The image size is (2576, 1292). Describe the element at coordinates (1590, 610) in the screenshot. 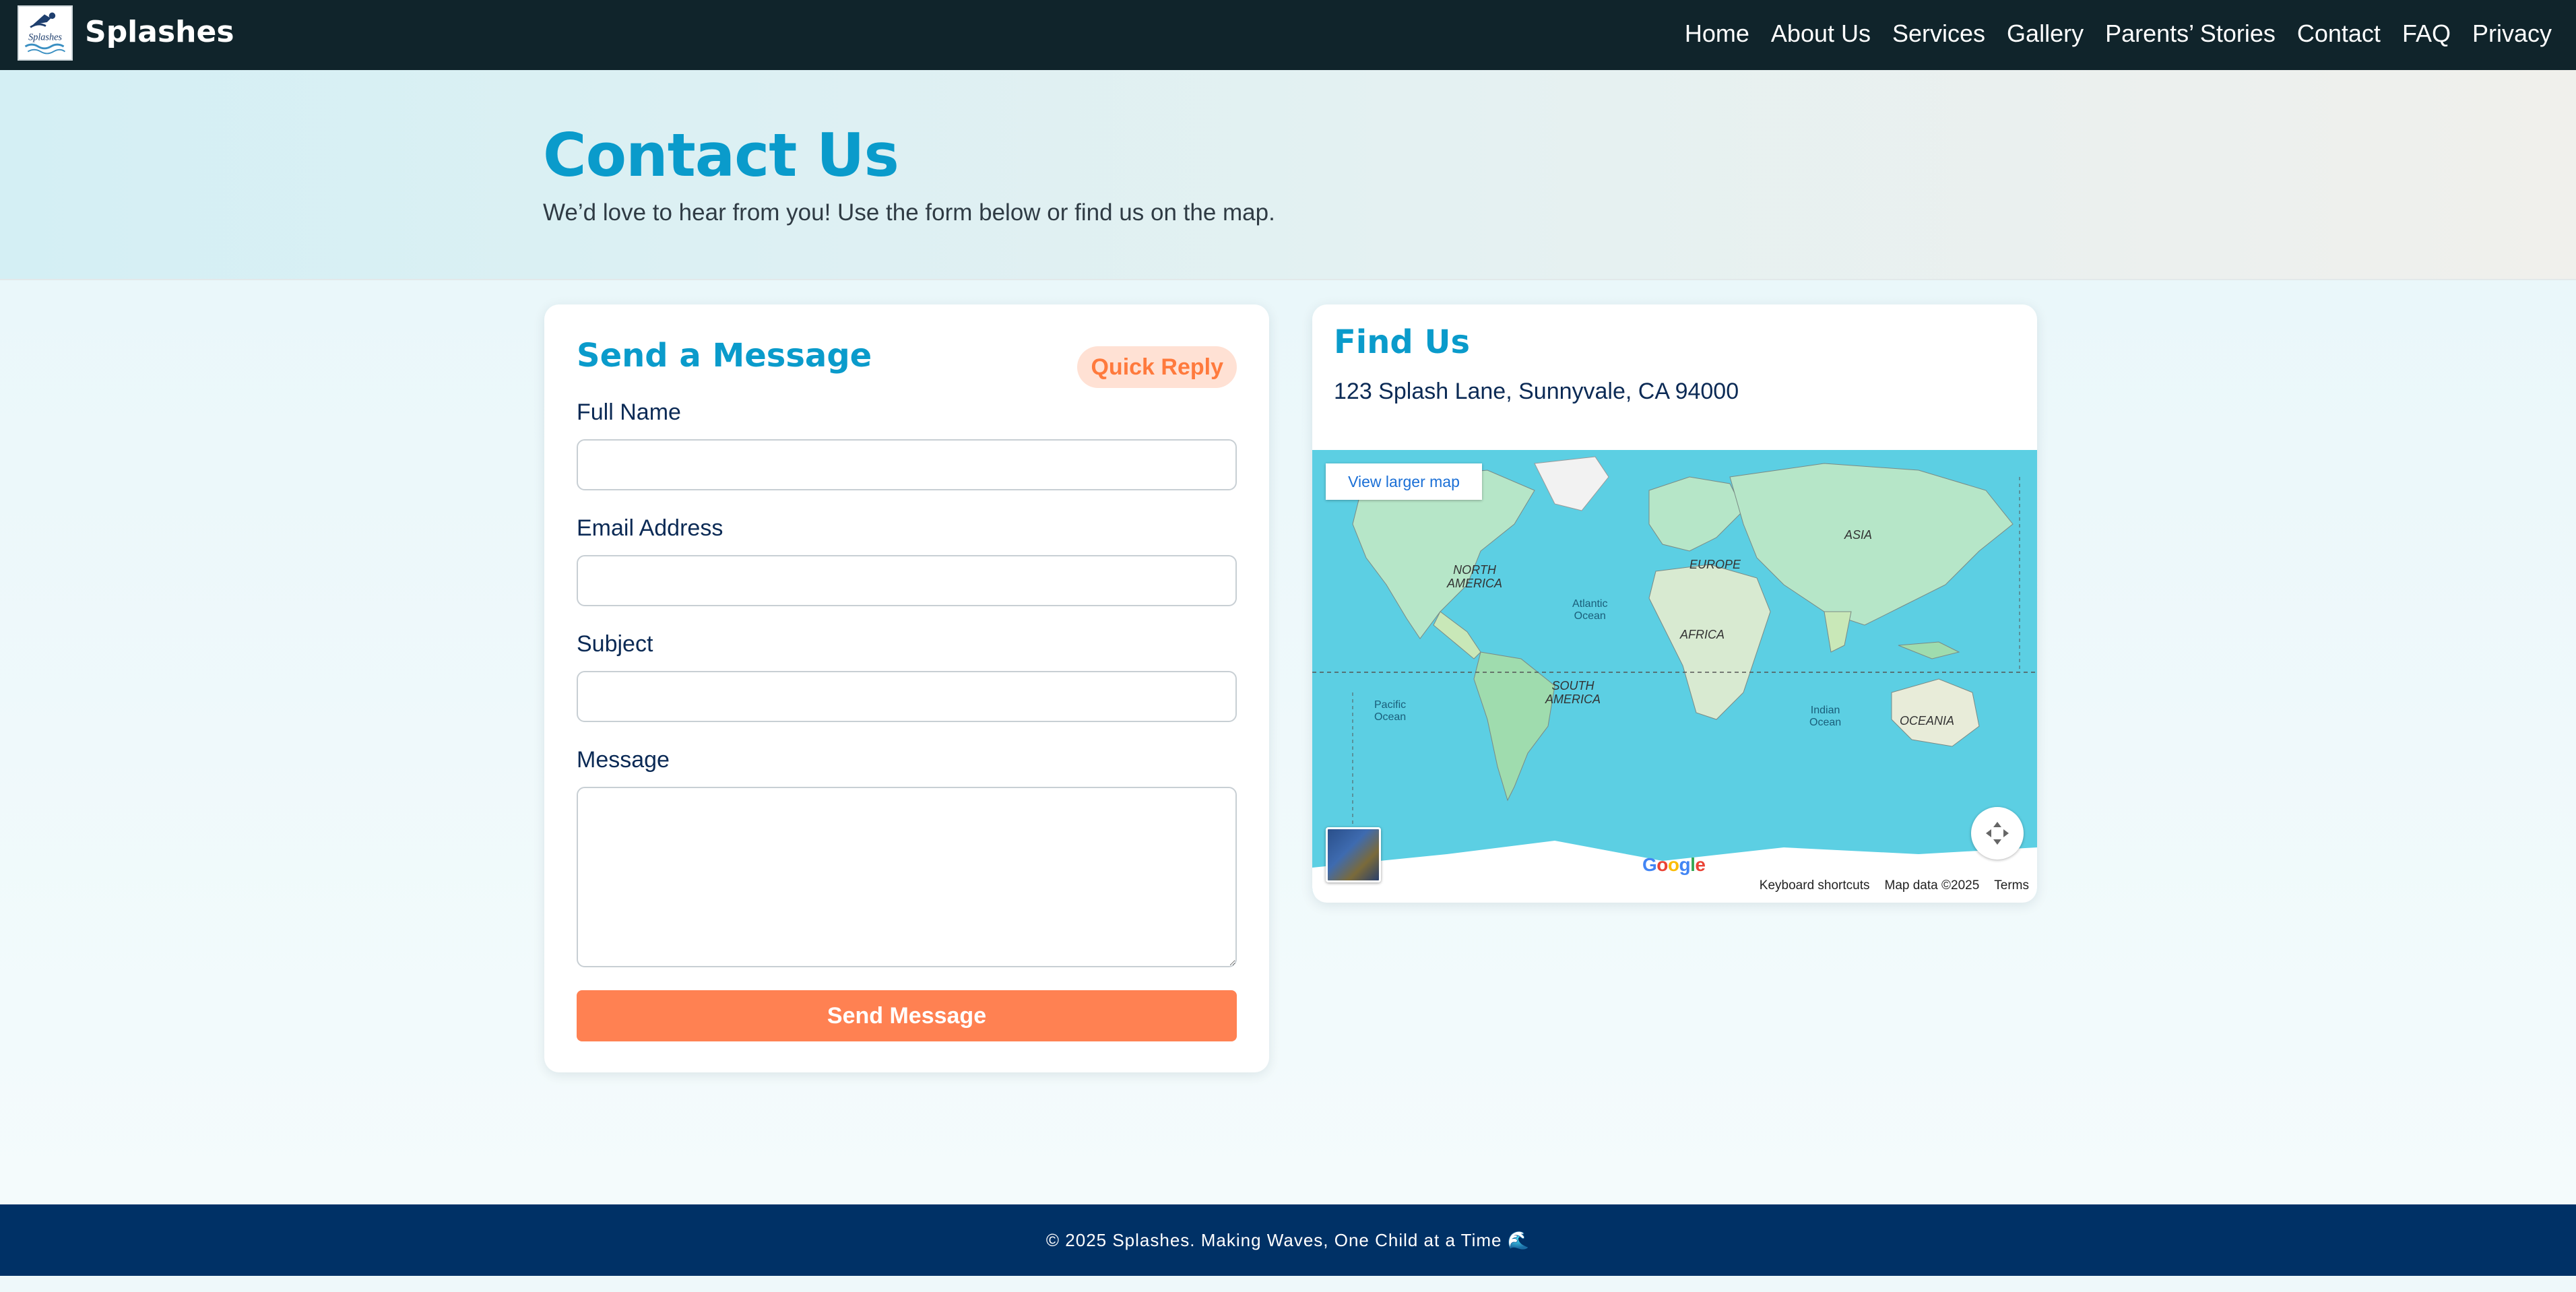

I see `map-label-atlantic: Atlantic Ocean` at that location.